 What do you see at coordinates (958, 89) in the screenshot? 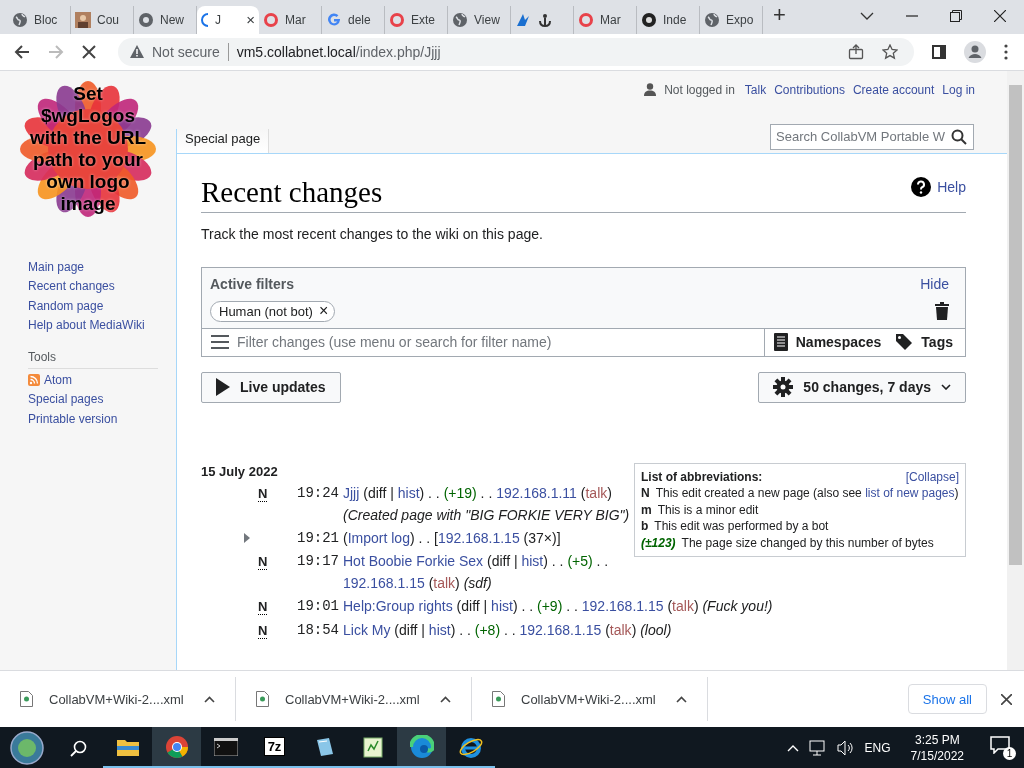
I see `personal-link: Log in` at bounding box center [958, 89].